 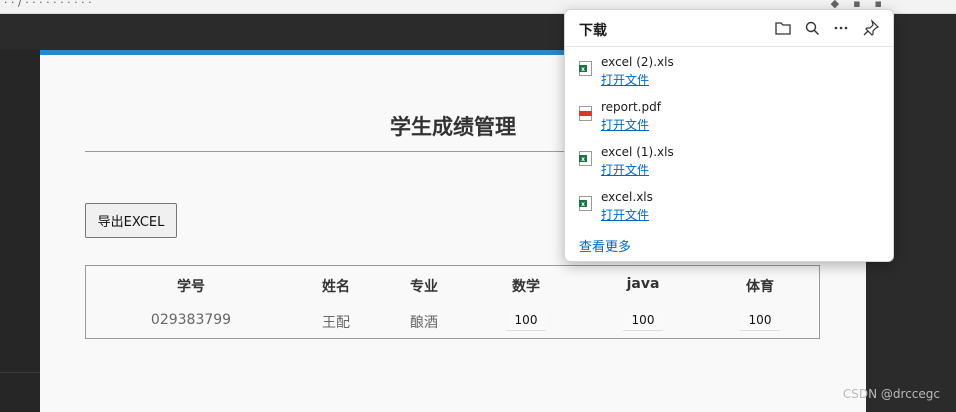 I want to click on file-name: excel.xls, so click(x=627, y=197).